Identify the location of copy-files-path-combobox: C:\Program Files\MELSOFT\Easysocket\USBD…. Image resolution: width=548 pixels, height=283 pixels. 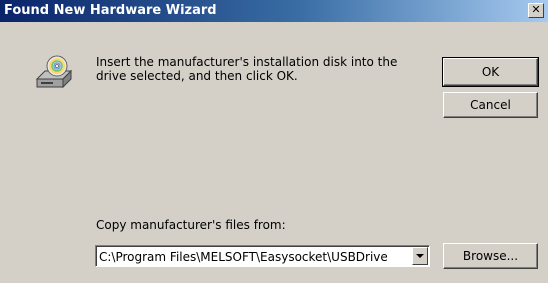
(262, 256).